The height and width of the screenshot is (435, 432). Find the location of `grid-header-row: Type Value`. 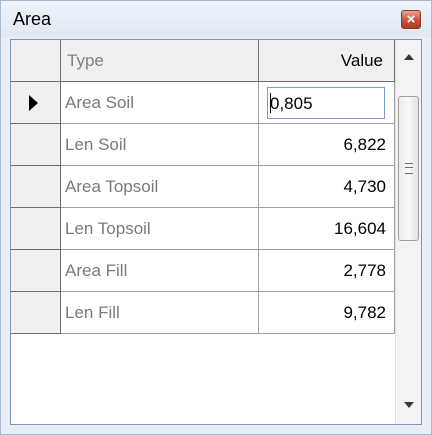

grid-header-row: Type Value is located at coordinates (203, 61).